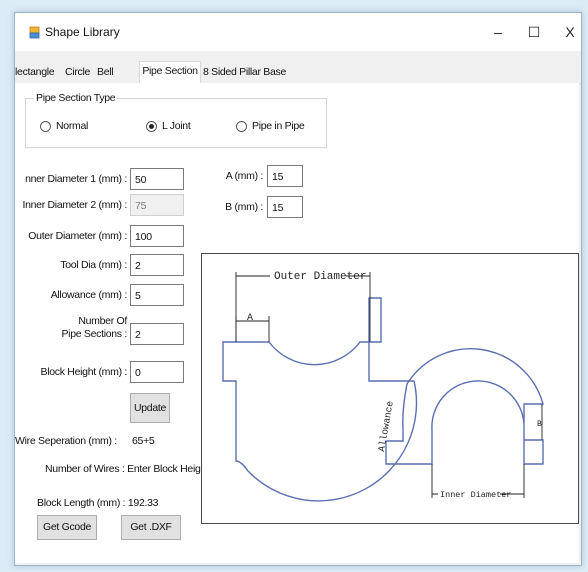  Describe the element at coordinates (77, 236) in the screenshot. I see `outer-diameter-label: Outer Diameter (mm) :` at that location.